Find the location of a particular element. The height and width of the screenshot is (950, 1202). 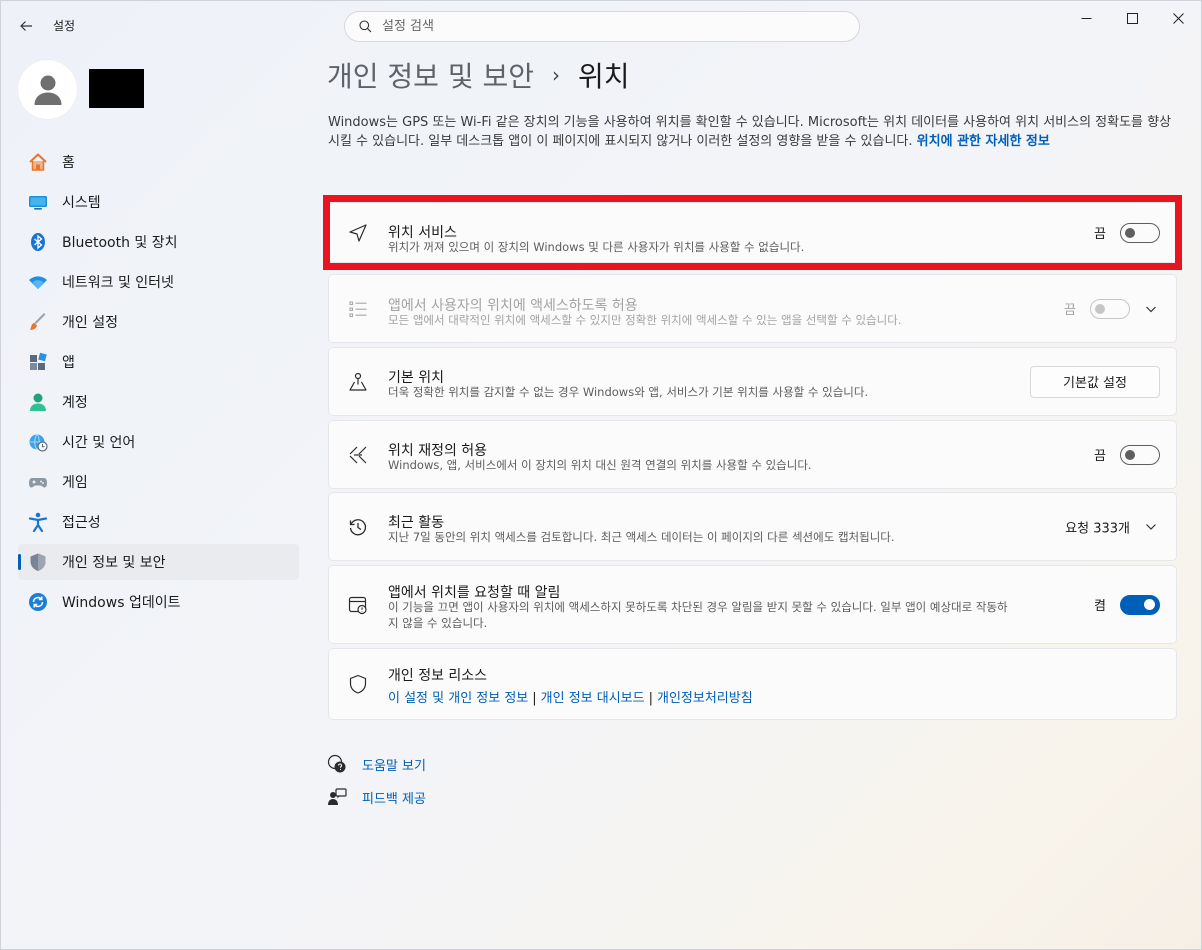

search-input is located at coordinates (602, 26).